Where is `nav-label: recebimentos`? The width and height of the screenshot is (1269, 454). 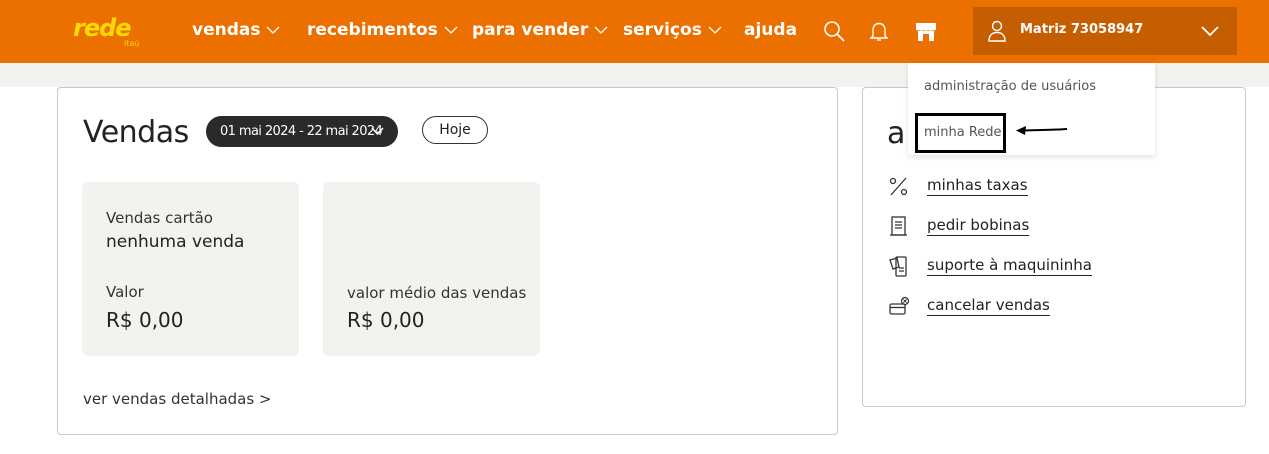
nav-label: recebimentos is located at coordinates (372, 30).